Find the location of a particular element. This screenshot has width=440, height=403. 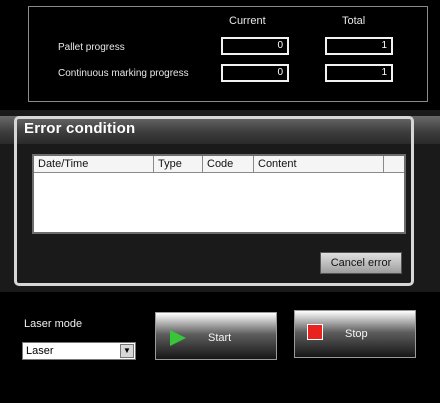

stop-square-icon is located at coordinates (315, 332).